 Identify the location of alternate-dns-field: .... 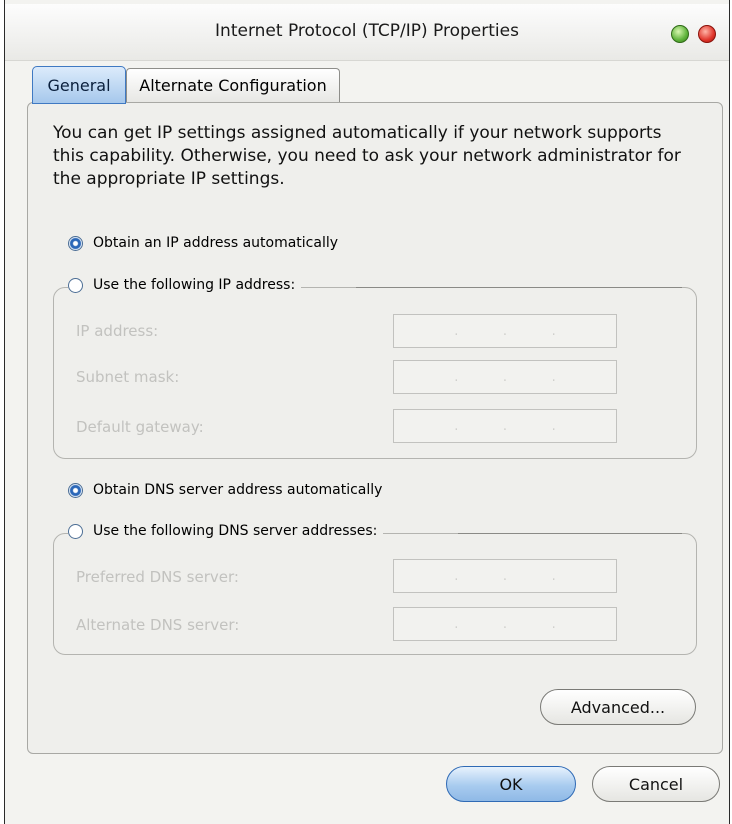
(505, 624).